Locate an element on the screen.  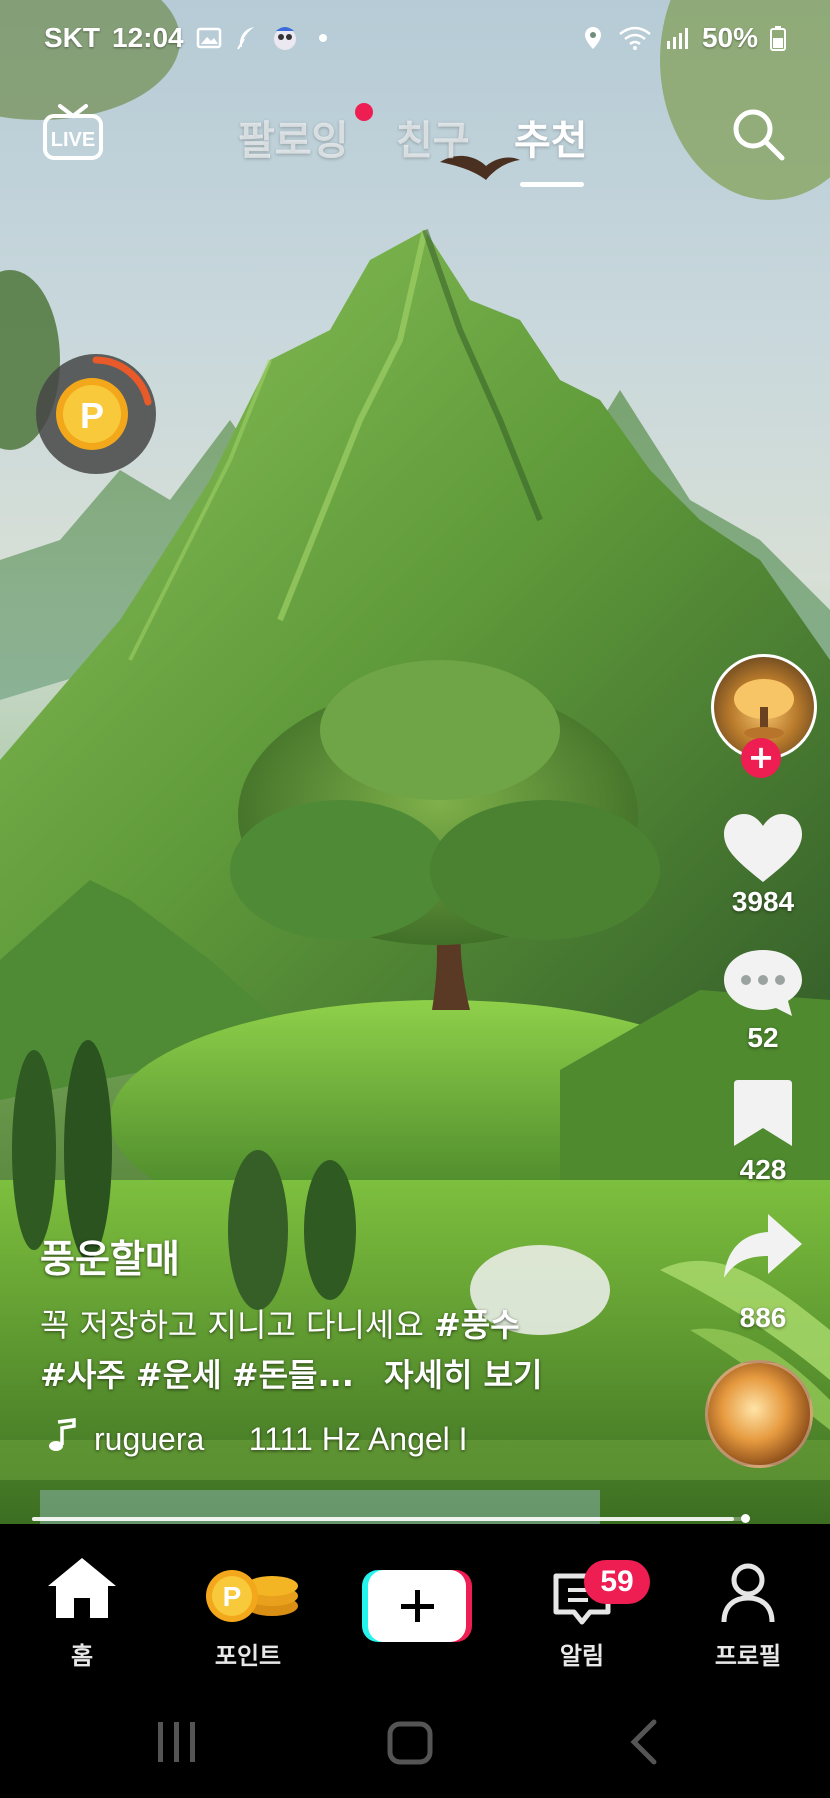
follow-button: + is located at coordinates (761, 758).